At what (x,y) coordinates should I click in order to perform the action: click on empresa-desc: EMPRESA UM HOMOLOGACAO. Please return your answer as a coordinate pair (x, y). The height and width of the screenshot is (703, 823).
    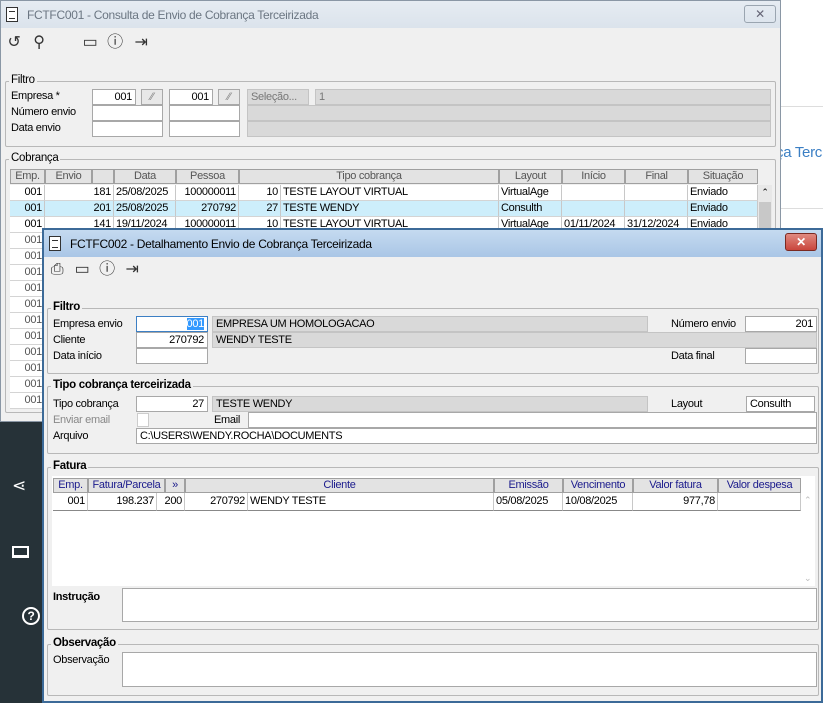
    Looking at the image, I should click on (430, 324).